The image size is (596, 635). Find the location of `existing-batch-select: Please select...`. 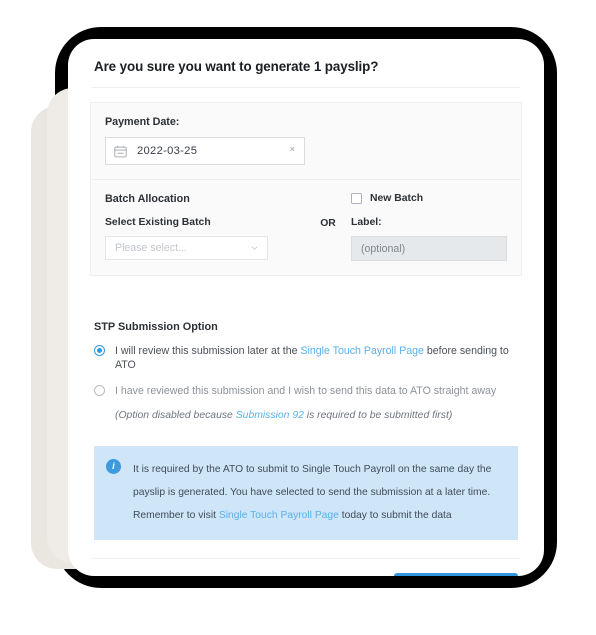

existing-batch-select: Please select... is located at coordinates (186, 248).